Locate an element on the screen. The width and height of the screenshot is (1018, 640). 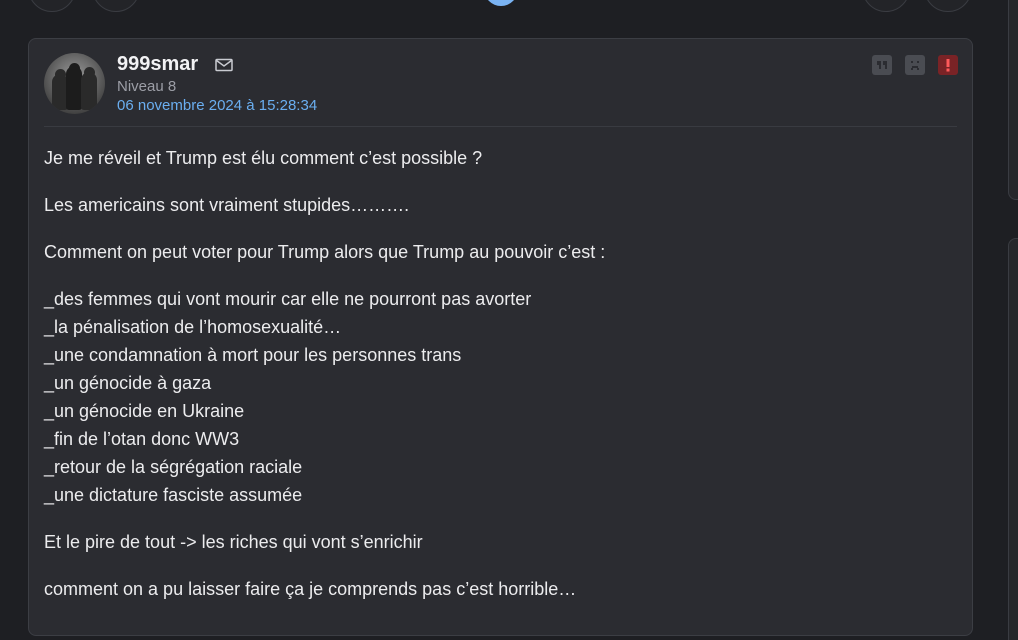
mail-icon is located at coordinates (224, 65).